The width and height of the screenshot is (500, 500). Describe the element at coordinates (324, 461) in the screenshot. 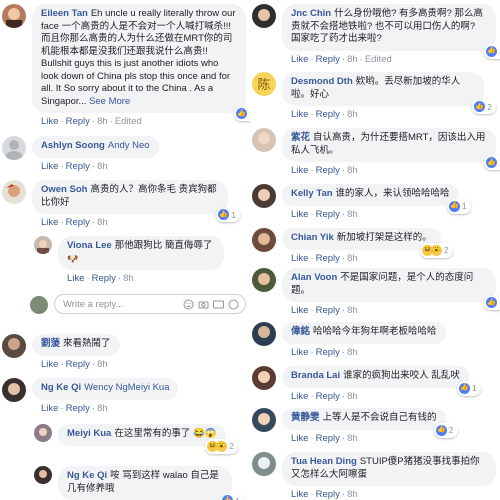

I see `commenter-name: Tua Hean Ding` at that location.